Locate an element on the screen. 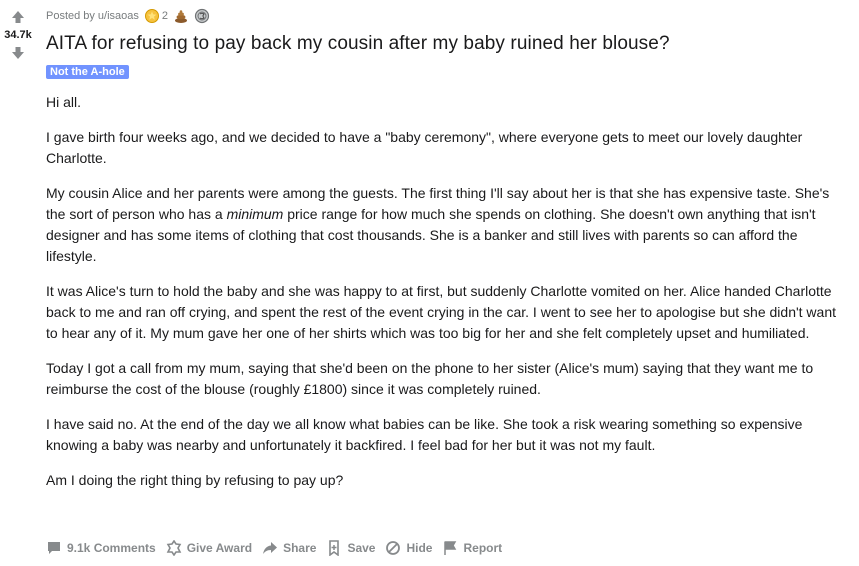  hide-button: Hide is located at coordinates (408, 548).